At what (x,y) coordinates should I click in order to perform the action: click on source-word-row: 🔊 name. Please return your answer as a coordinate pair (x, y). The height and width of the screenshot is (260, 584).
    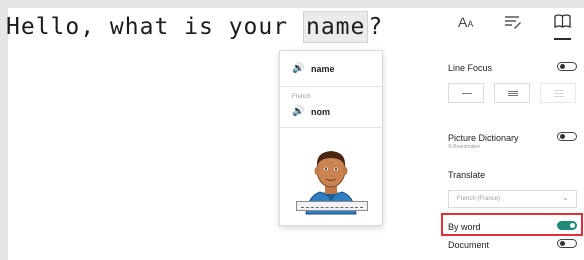
    Looking at the image, I should click on (331, 70).